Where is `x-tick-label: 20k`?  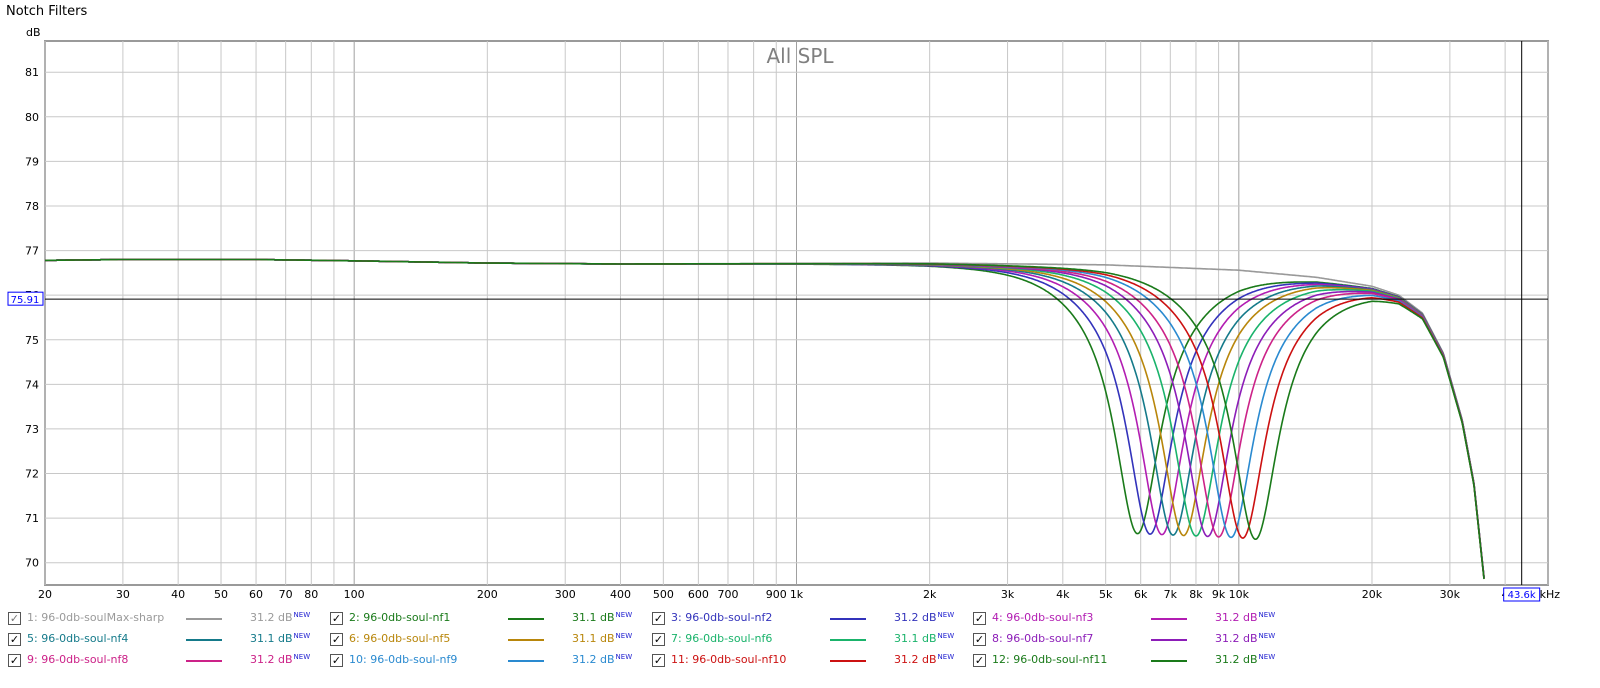 x-tick-label: 20k is located at coordinates (1372, 594).